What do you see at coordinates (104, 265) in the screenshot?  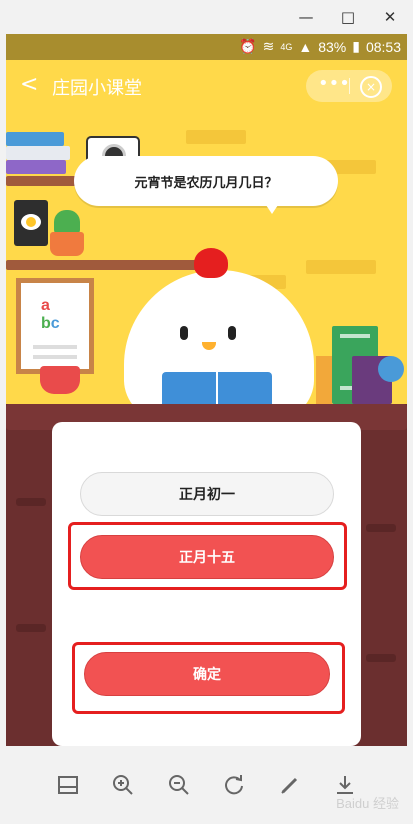 I see `middle-shelf` at bounding box center [104, 265].